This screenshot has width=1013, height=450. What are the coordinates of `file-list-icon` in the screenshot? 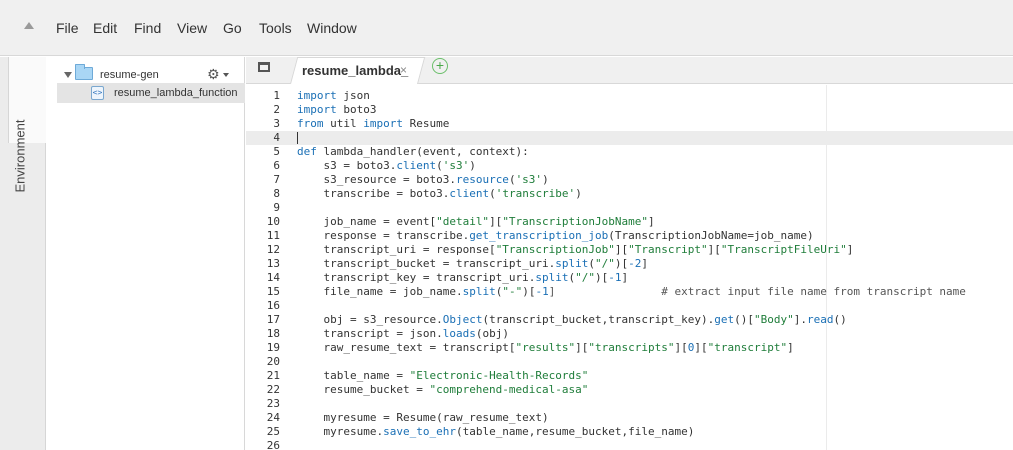 It's located at (264, 67).